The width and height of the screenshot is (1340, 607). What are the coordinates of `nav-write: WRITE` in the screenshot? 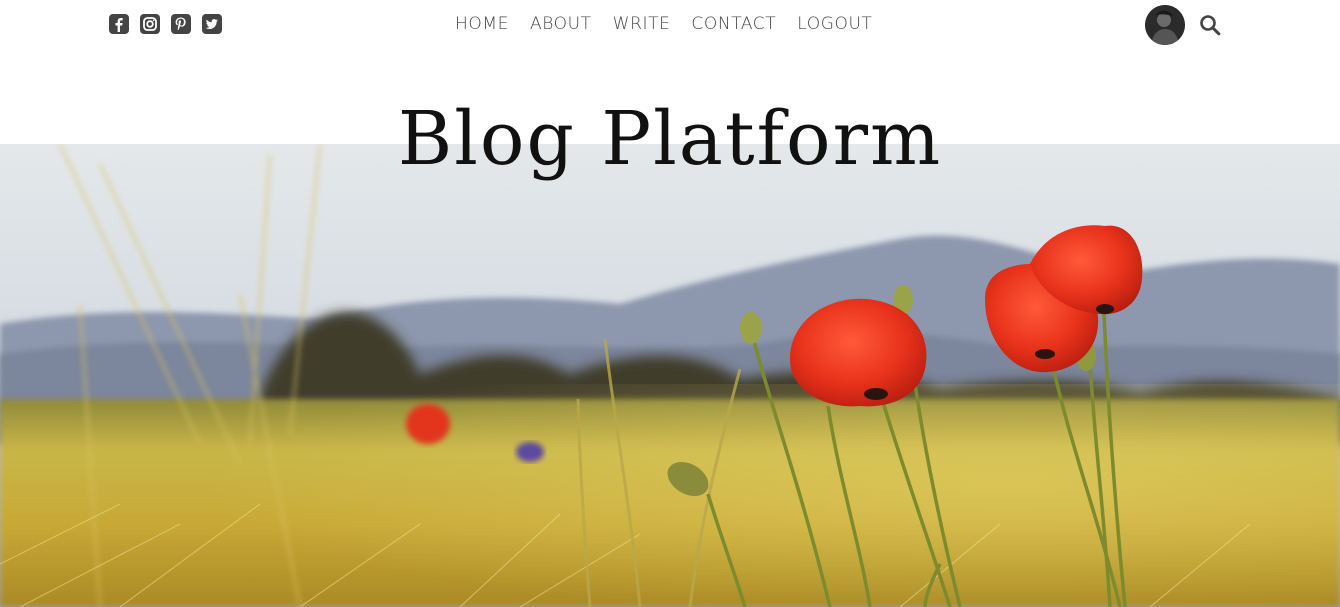 It's located at (642, 24).